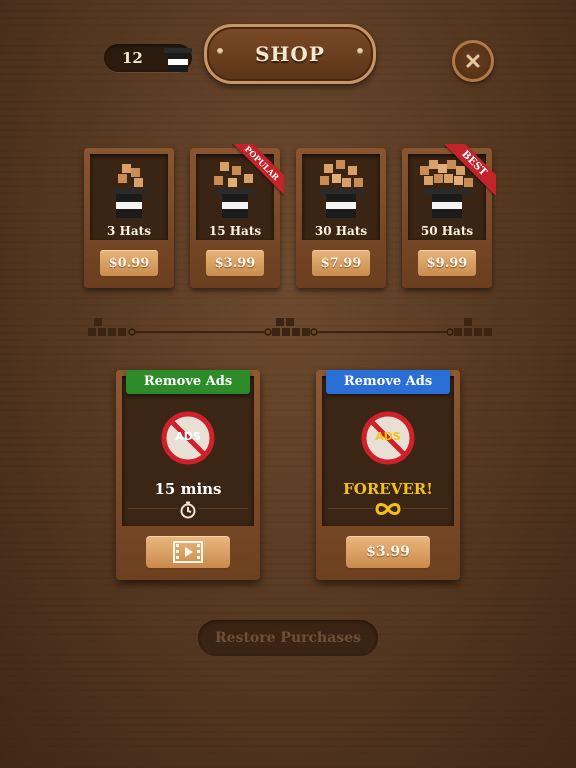 The width and height of the screenshot is (576, 768). Describe the element at coordinates (341, 231) in the screenshot. I see `pack-label: 30 Hats` at that location.